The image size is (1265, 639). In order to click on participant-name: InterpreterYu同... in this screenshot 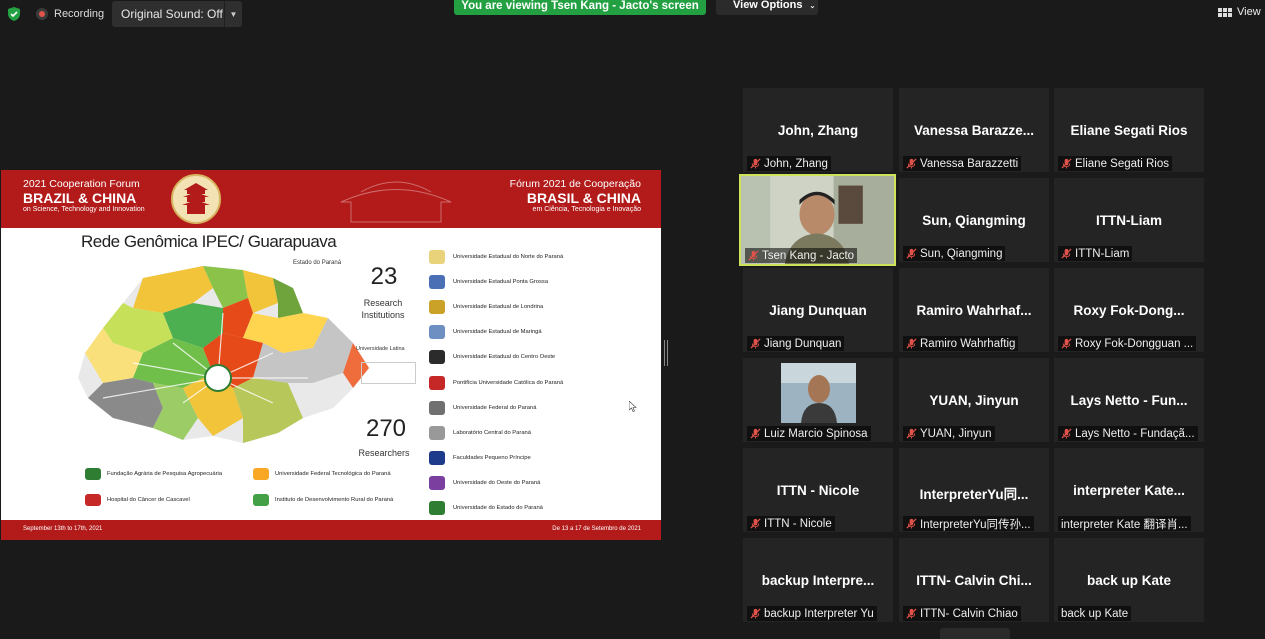, I will do `click(974, 494)`.